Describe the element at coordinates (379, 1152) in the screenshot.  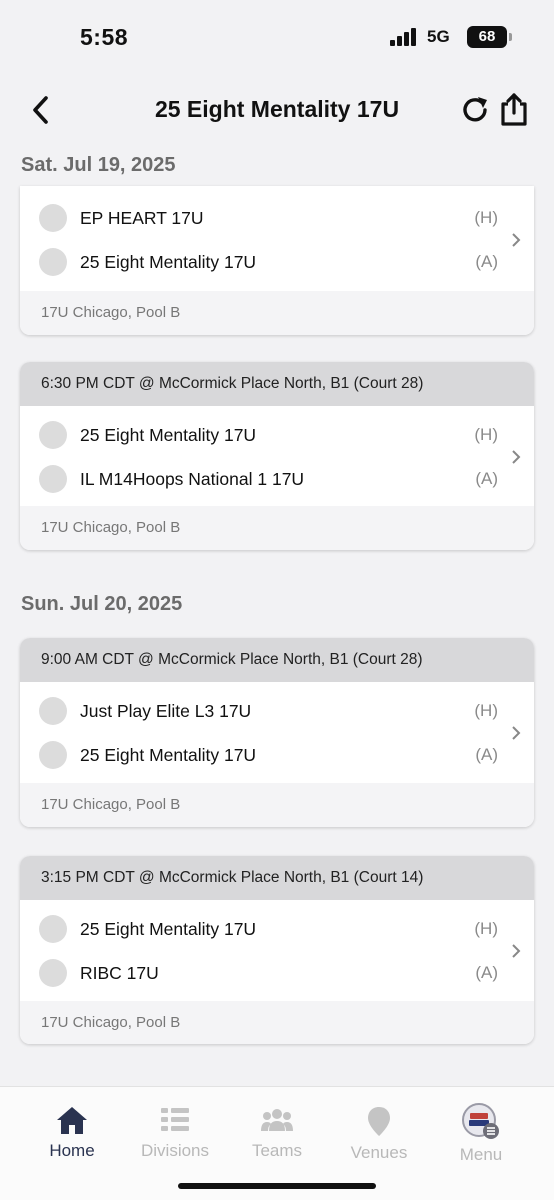
I see `tab-label: Venues` at that location.